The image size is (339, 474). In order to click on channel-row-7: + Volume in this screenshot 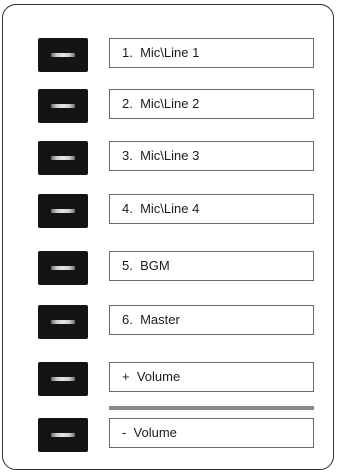, I will do `click(169, 379)`.